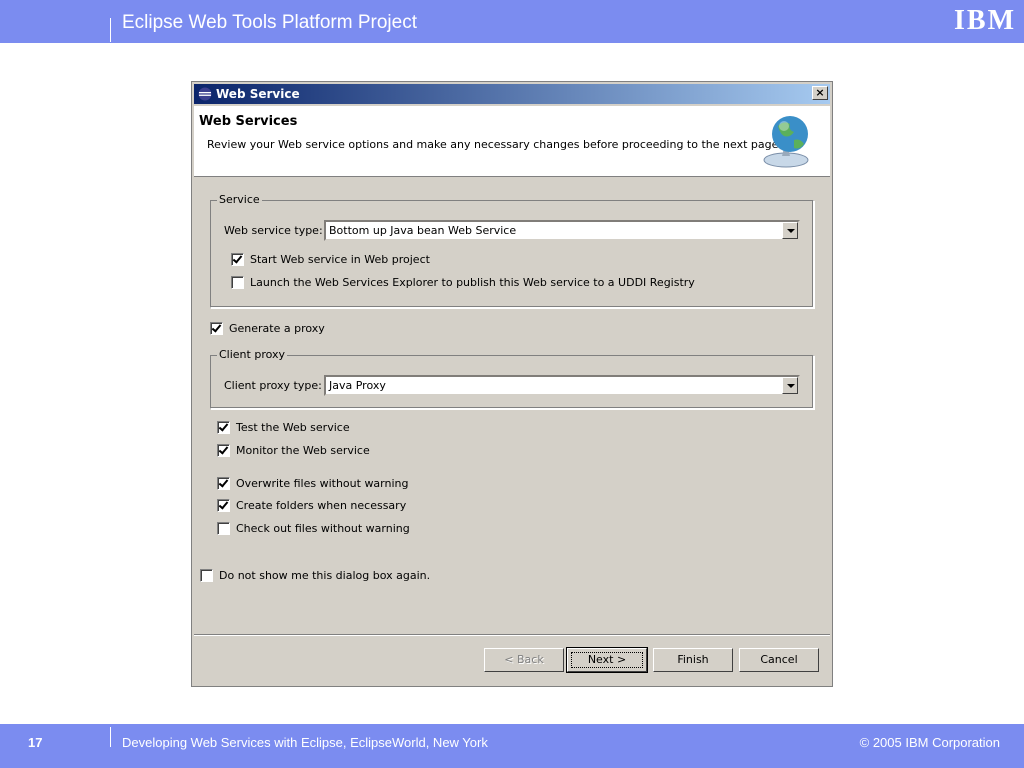 The height and width of the screenshot is (768, 1024). What do you see at coordinates (512, 94) in the screenshot?
I see `dialog-titlebar: Web Service ×` at bounding box center [512, 94].